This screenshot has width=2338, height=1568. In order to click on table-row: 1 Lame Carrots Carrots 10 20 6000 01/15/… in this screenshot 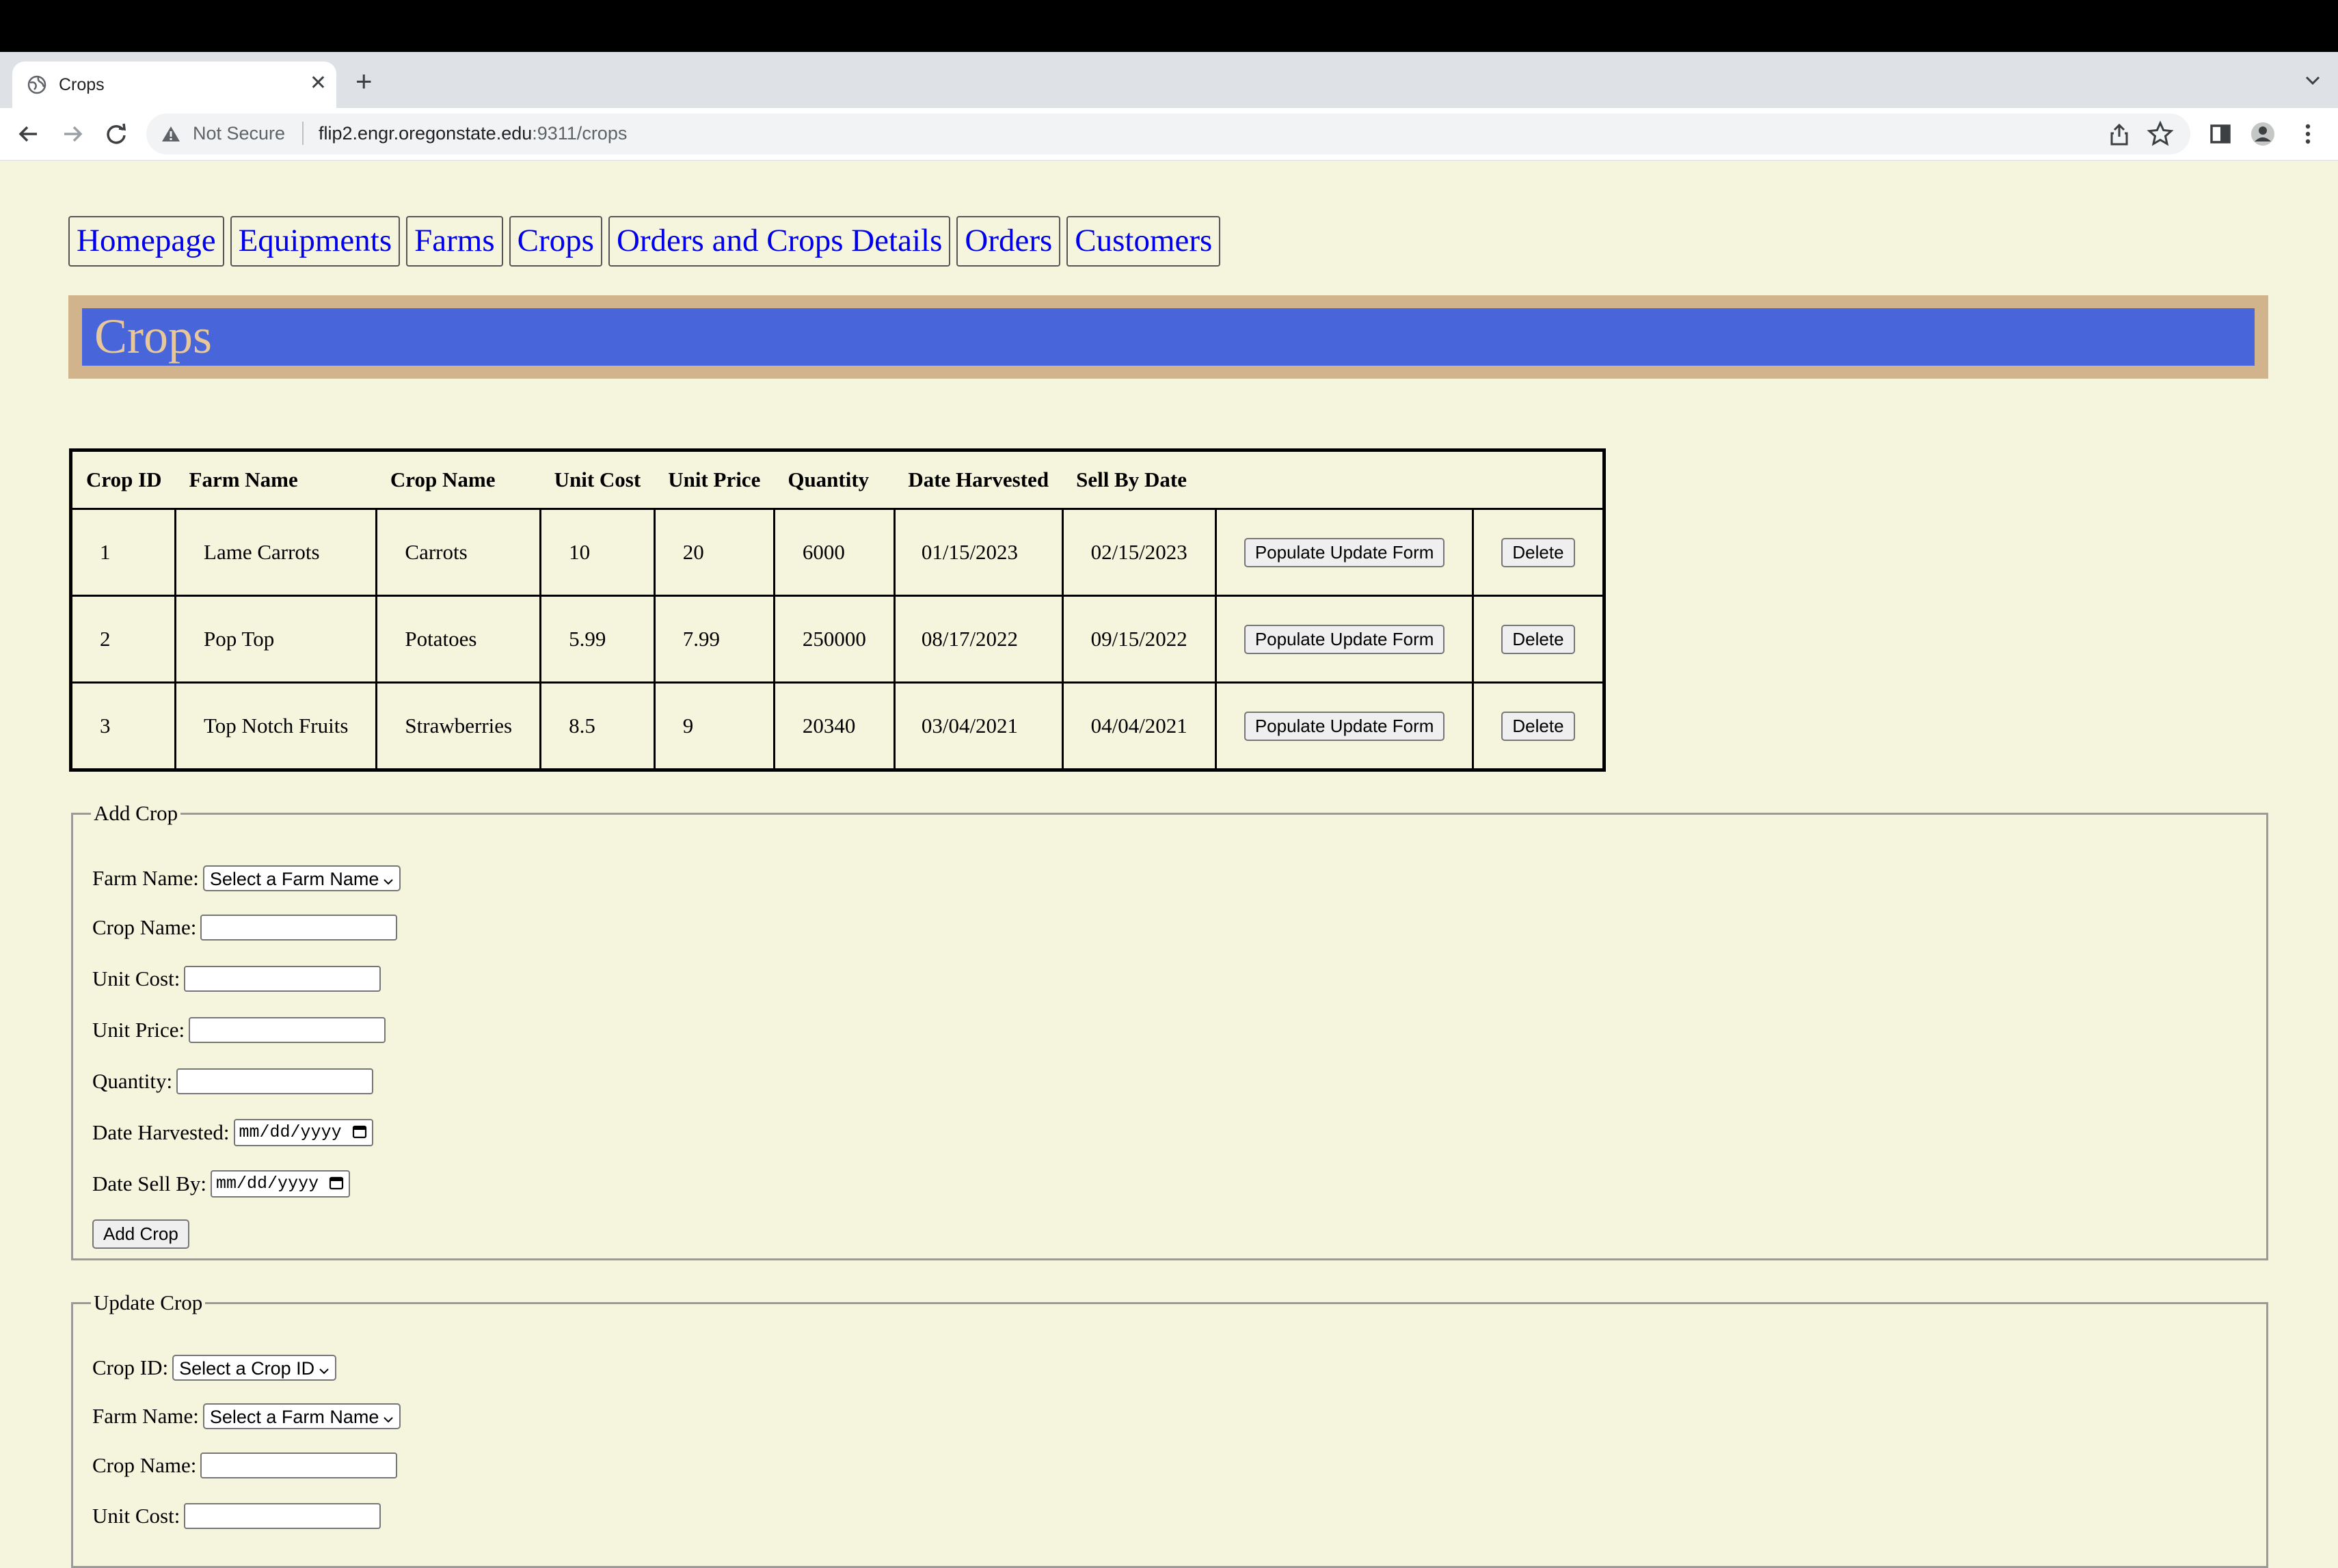, I will do `click(837, 552)`.